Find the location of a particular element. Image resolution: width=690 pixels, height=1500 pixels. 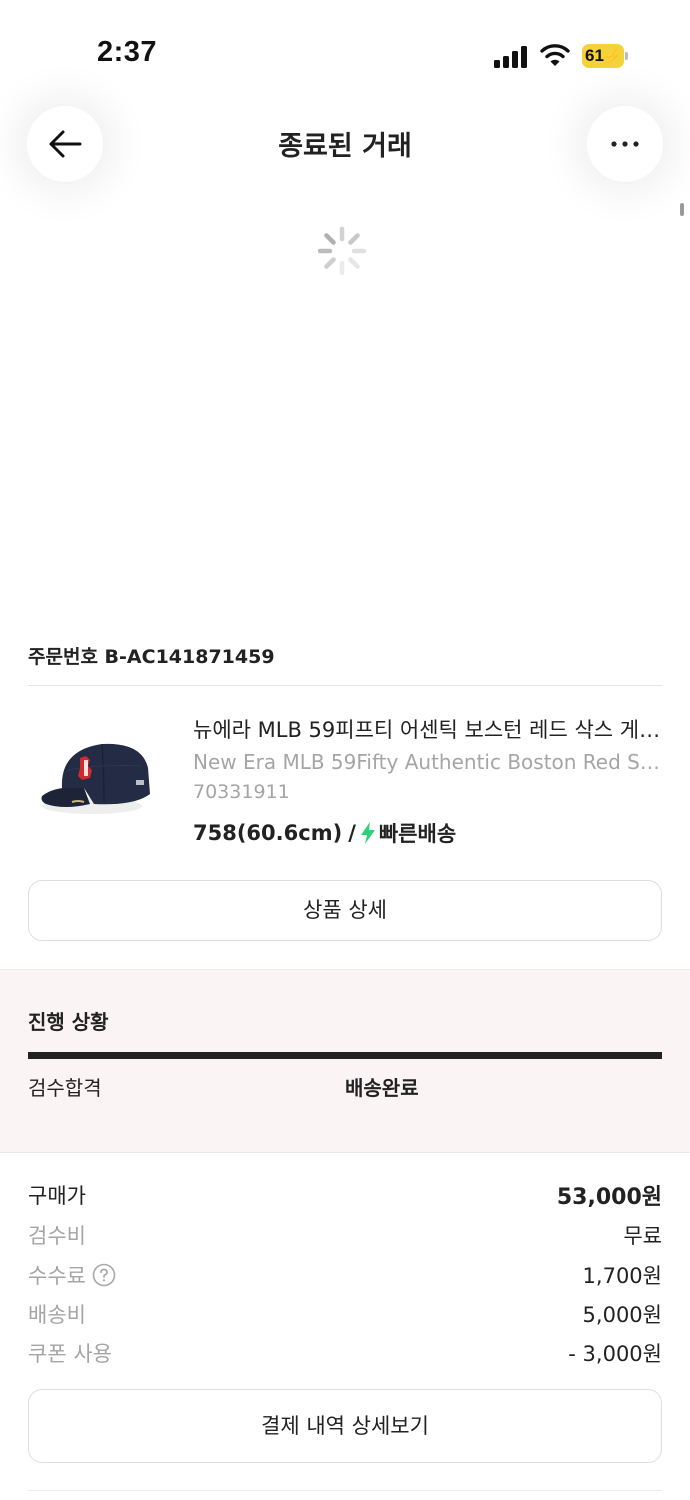

battery-level: 61⚡ is located at coordinates (603, 55).